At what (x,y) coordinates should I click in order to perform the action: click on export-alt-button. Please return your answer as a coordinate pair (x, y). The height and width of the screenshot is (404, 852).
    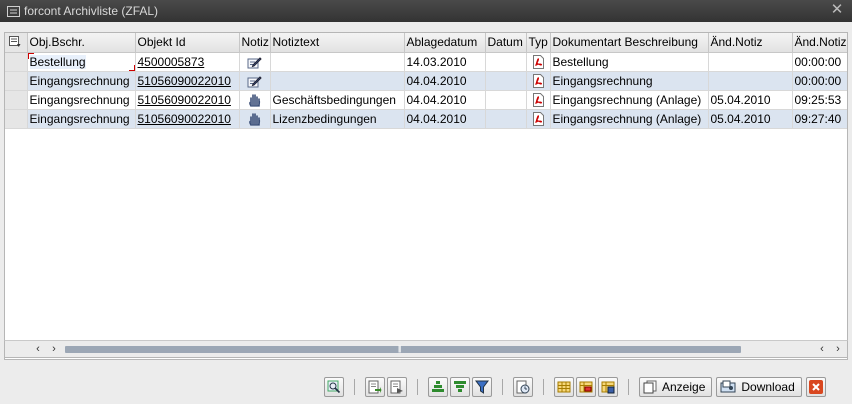
    Looking at the image, I should click on (397, 387).